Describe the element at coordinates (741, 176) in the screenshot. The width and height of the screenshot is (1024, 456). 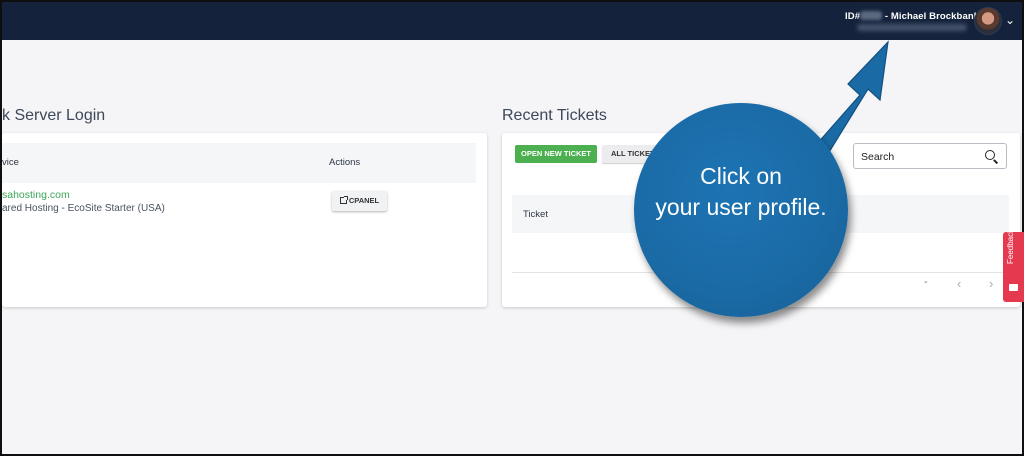
I see `callout-text-line-1: Click on` at that location.